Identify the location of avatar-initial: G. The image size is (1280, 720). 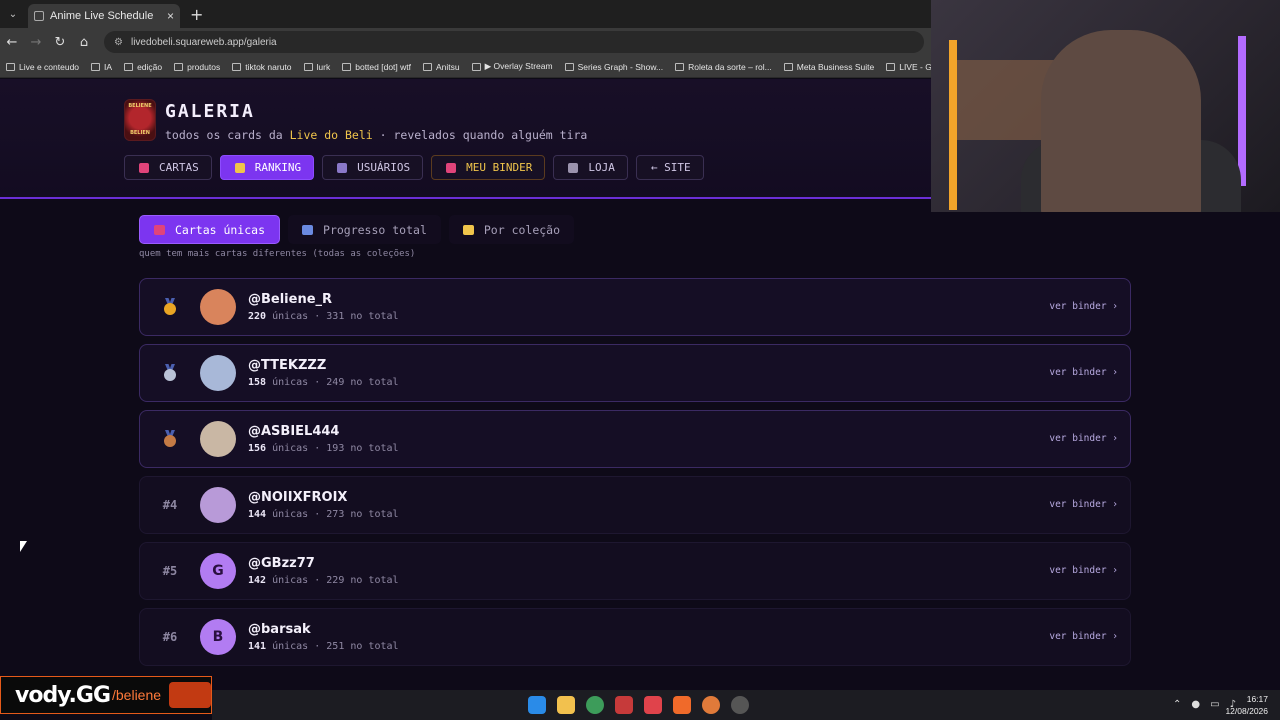
(218, 571).